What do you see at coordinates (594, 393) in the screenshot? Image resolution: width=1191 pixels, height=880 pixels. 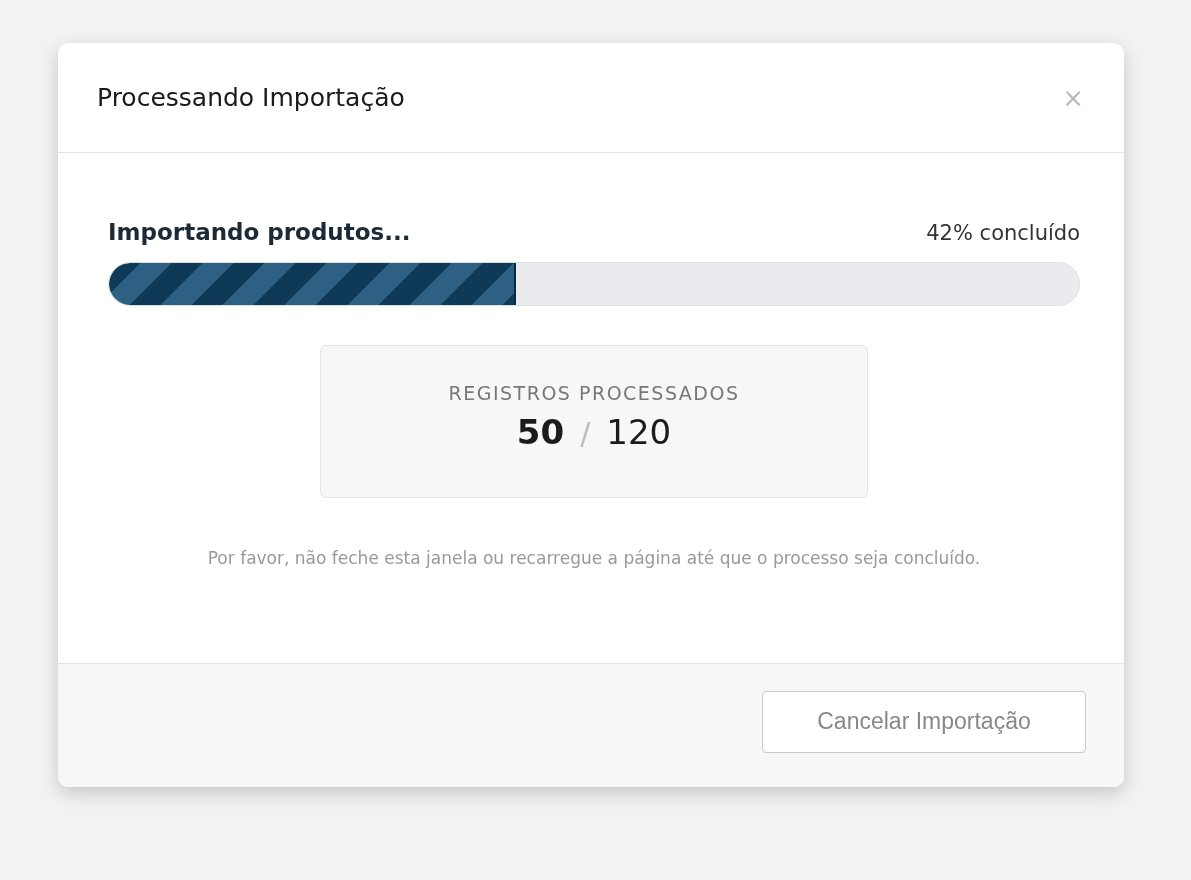 I see `stats-label: REGISTROS PROCESSADOS` at bounding box center [594, 393].